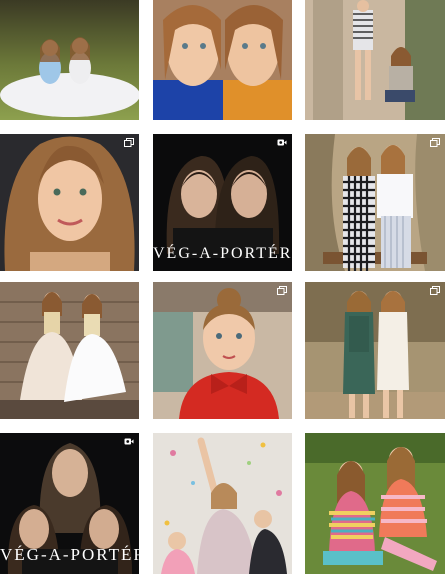 This screenshot has height=574, width=445. What do you see at coordinates (69, 503) in the screenshot?
I see `post-tile-10: VÉG-A-PORTÉR` at bounding box center [69, 503].